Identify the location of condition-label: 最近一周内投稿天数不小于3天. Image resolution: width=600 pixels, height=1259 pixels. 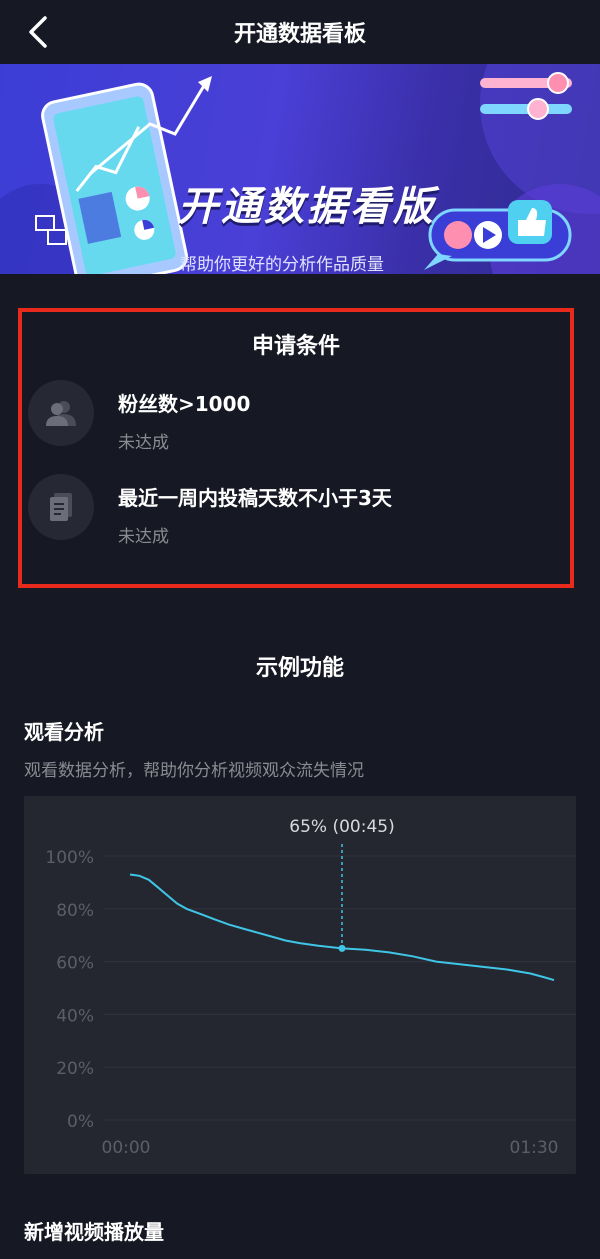
(255, 498).